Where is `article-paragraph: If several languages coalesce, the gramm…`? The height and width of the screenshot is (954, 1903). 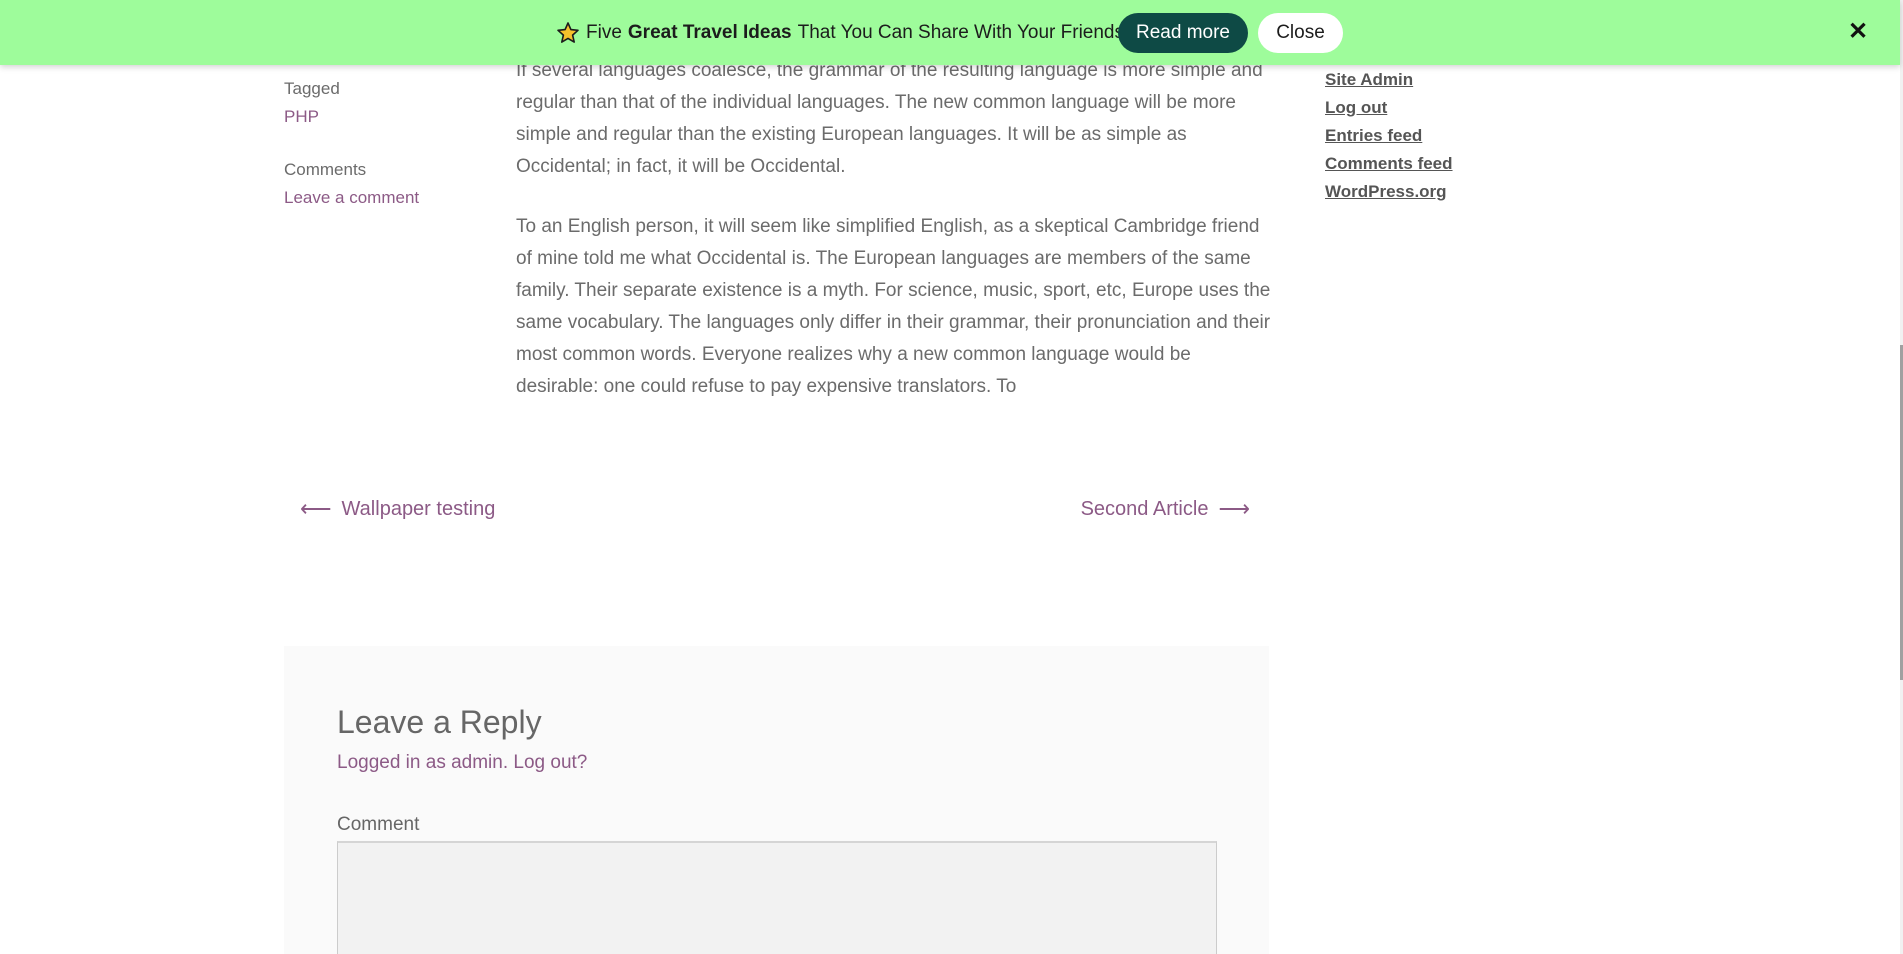
article-paragraph: If several languages coalesce, the gramm… is located at coordinates (889, 118).